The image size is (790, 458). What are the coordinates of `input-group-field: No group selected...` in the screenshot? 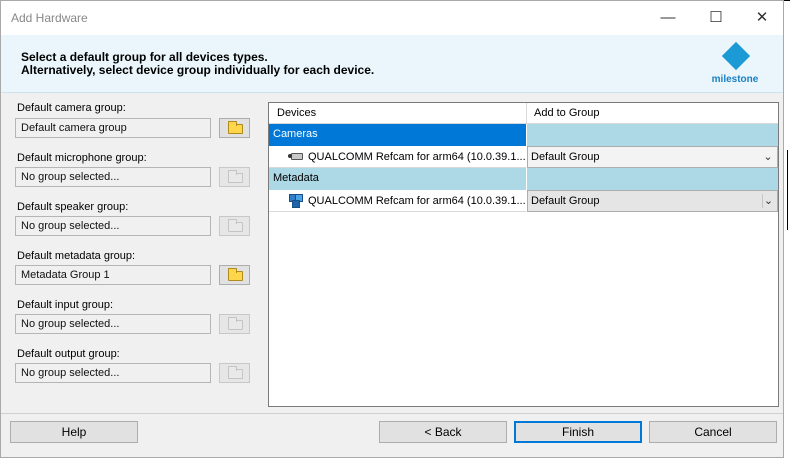 It's located at (113, 324).